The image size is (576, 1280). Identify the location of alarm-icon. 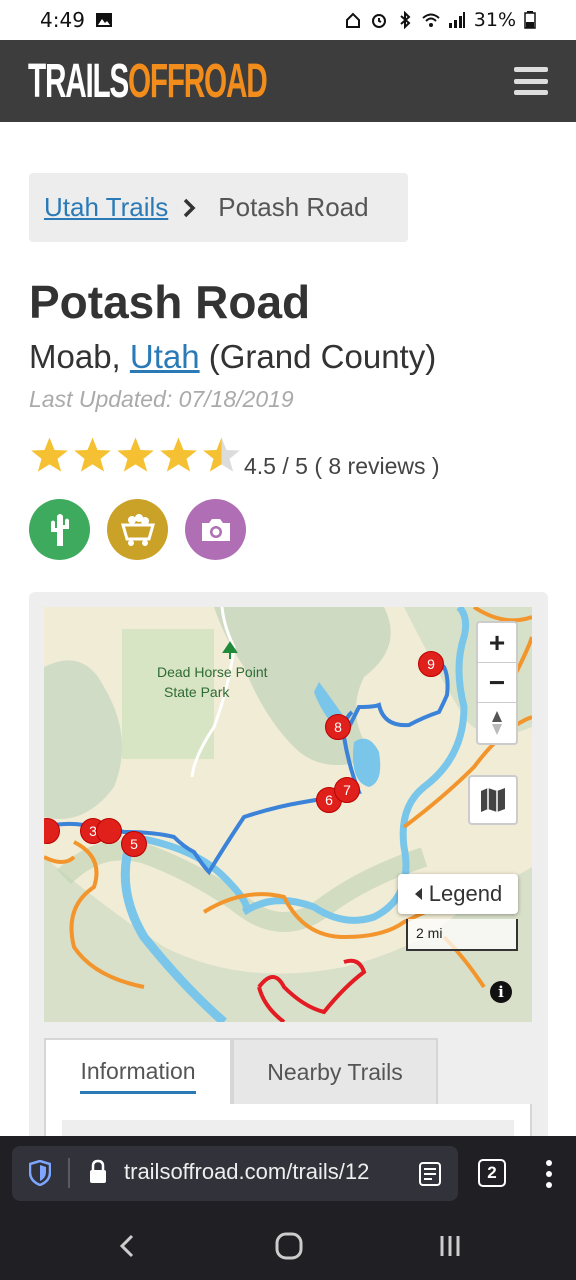
(378, 21).